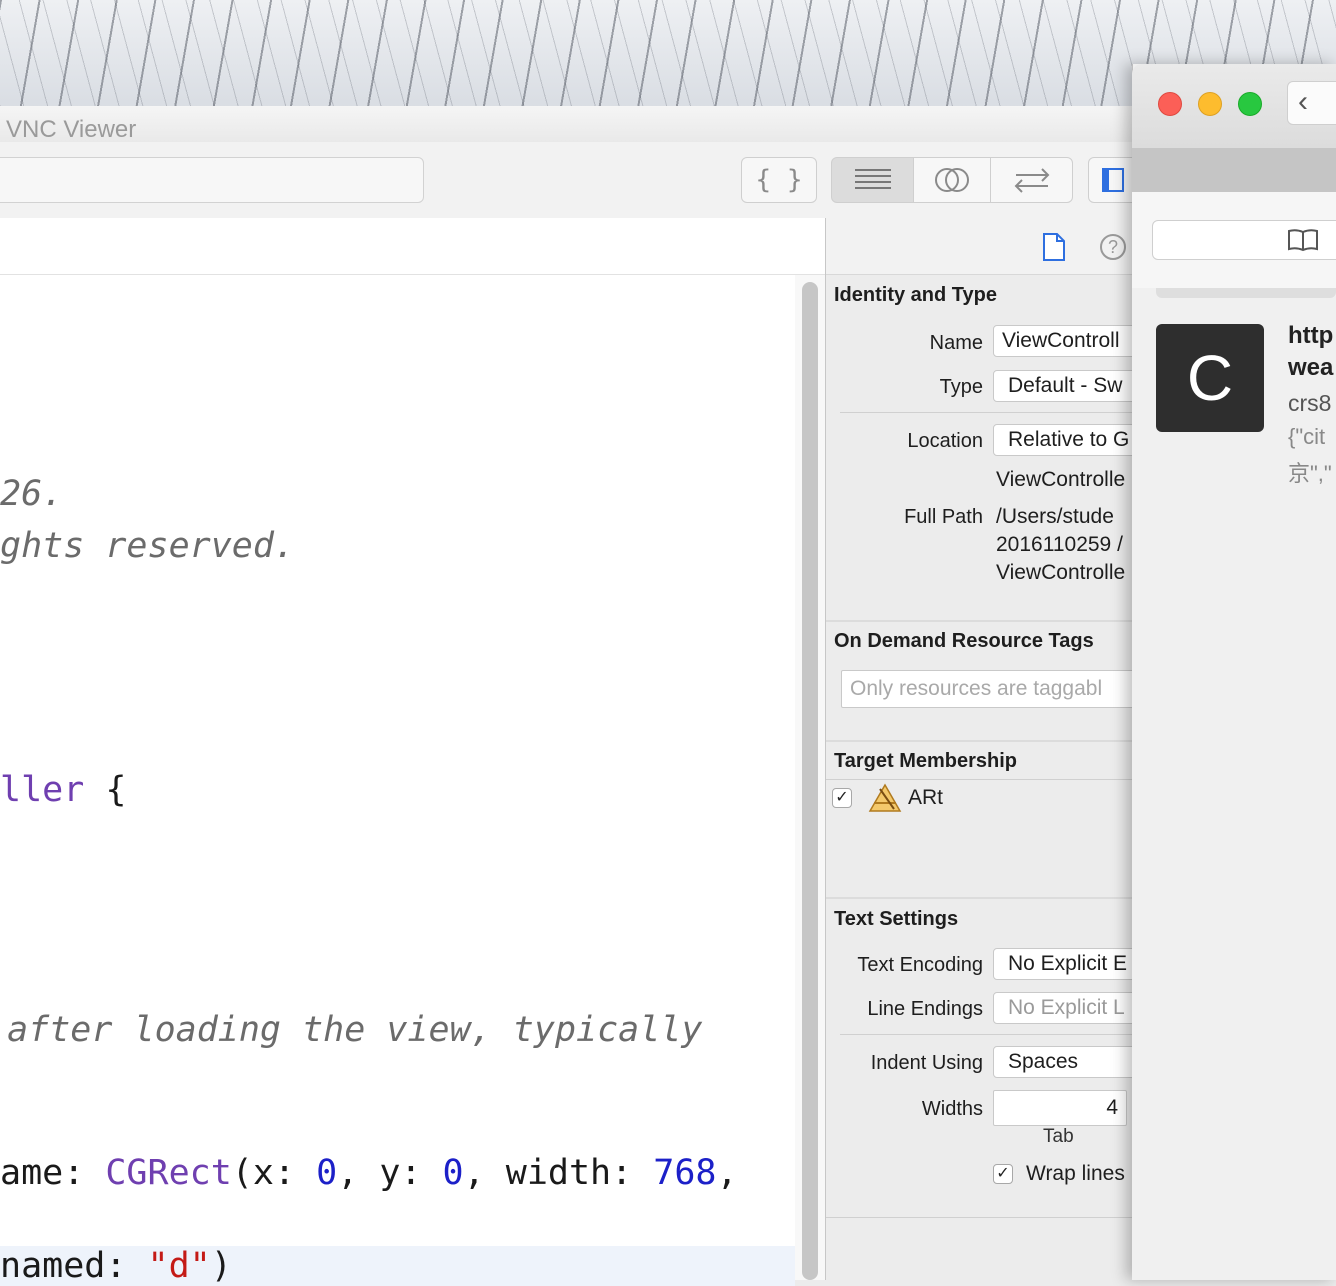 The height and width of the screenshot is (1286, 1336). I want to click on tab-width-caption: Tab, so click(1058, 1136).